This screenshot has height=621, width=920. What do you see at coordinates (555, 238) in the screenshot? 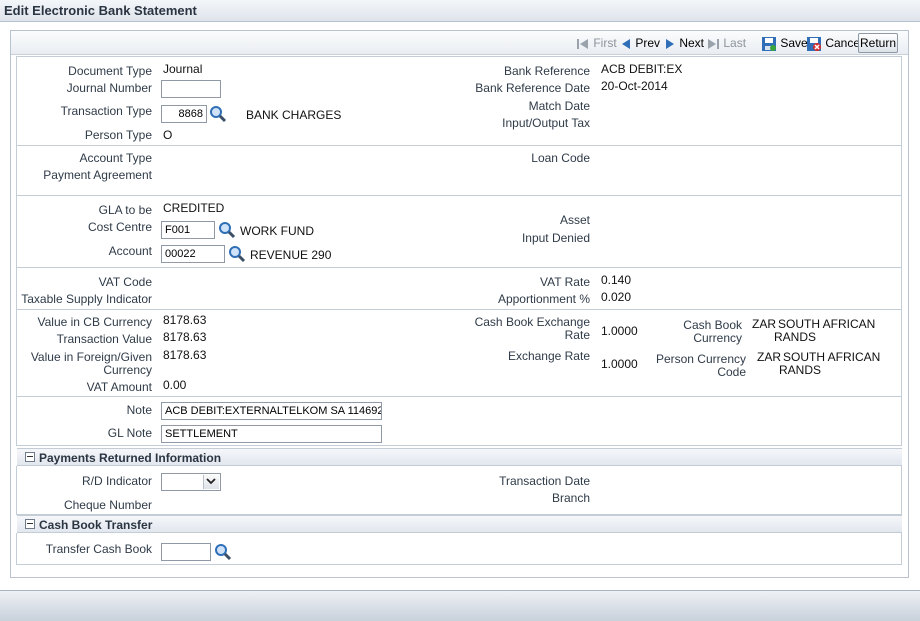
I see `input-denied-label: Input Denied` at bounding box center [555, 238].